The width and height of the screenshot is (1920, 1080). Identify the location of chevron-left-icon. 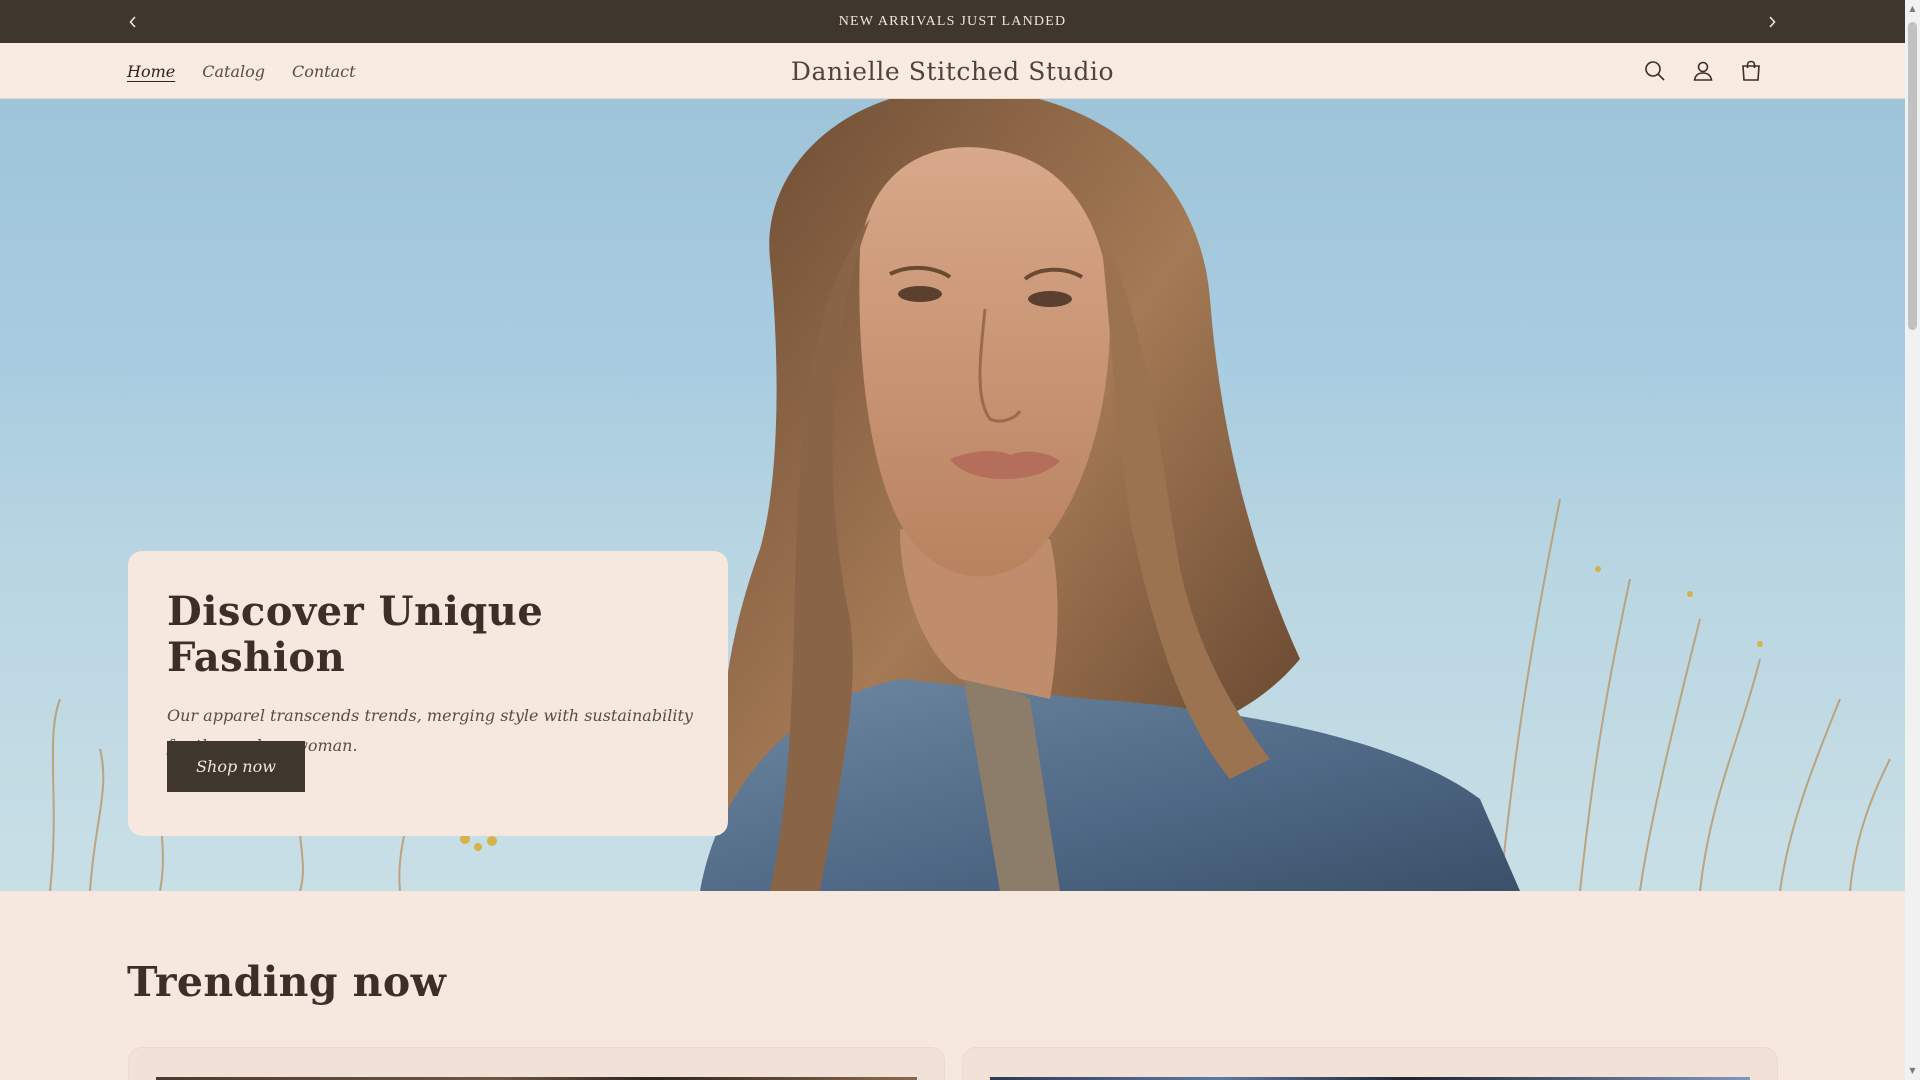
(132, 21).